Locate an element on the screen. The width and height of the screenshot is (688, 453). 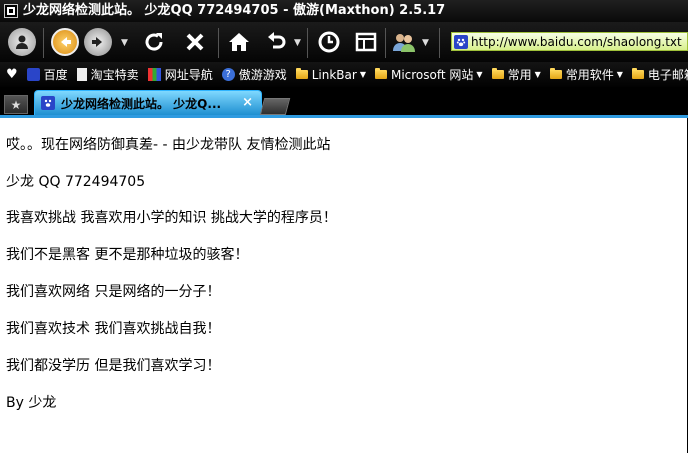
heart-icon: ♥ is located at coordinates (12, 74).